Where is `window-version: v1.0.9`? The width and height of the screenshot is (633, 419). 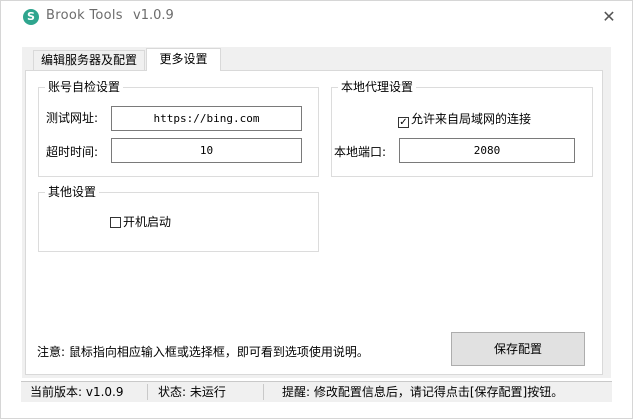
window-version: v1.0.9 is located at coordinates (153, 15).